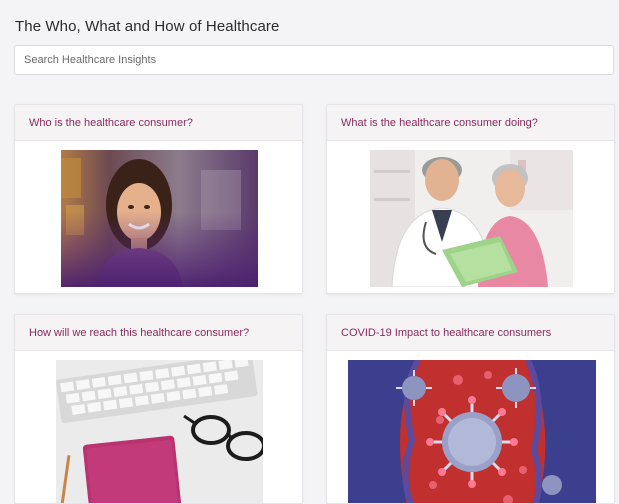 This screenshot has width=619, height=504. I want to click on search-input, so click(314, 60).